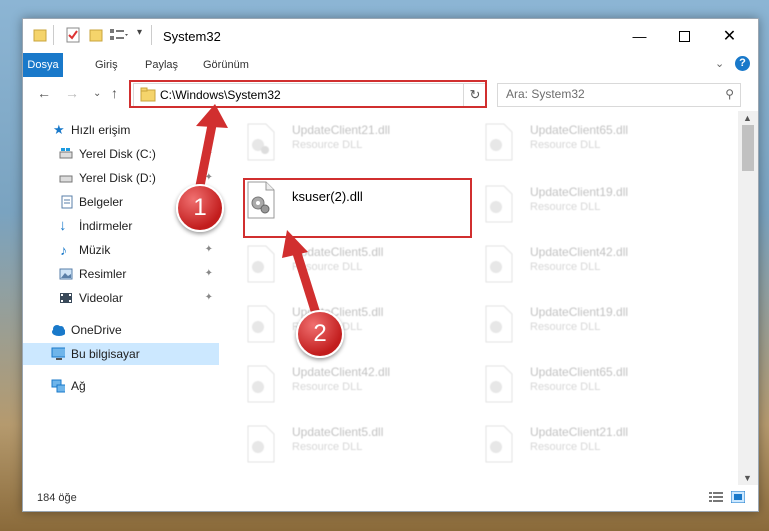  I want to click on sidebar-item-label: Müzik, so click(95, 250).